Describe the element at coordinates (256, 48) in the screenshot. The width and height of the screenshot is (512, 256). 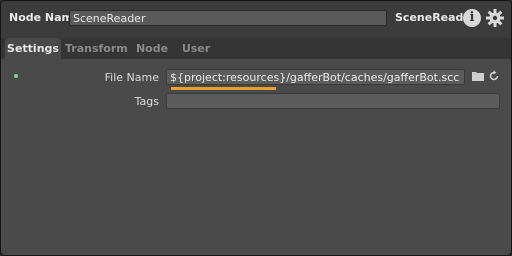
I see `tab-bar: Settings Transform Node User` at that location.